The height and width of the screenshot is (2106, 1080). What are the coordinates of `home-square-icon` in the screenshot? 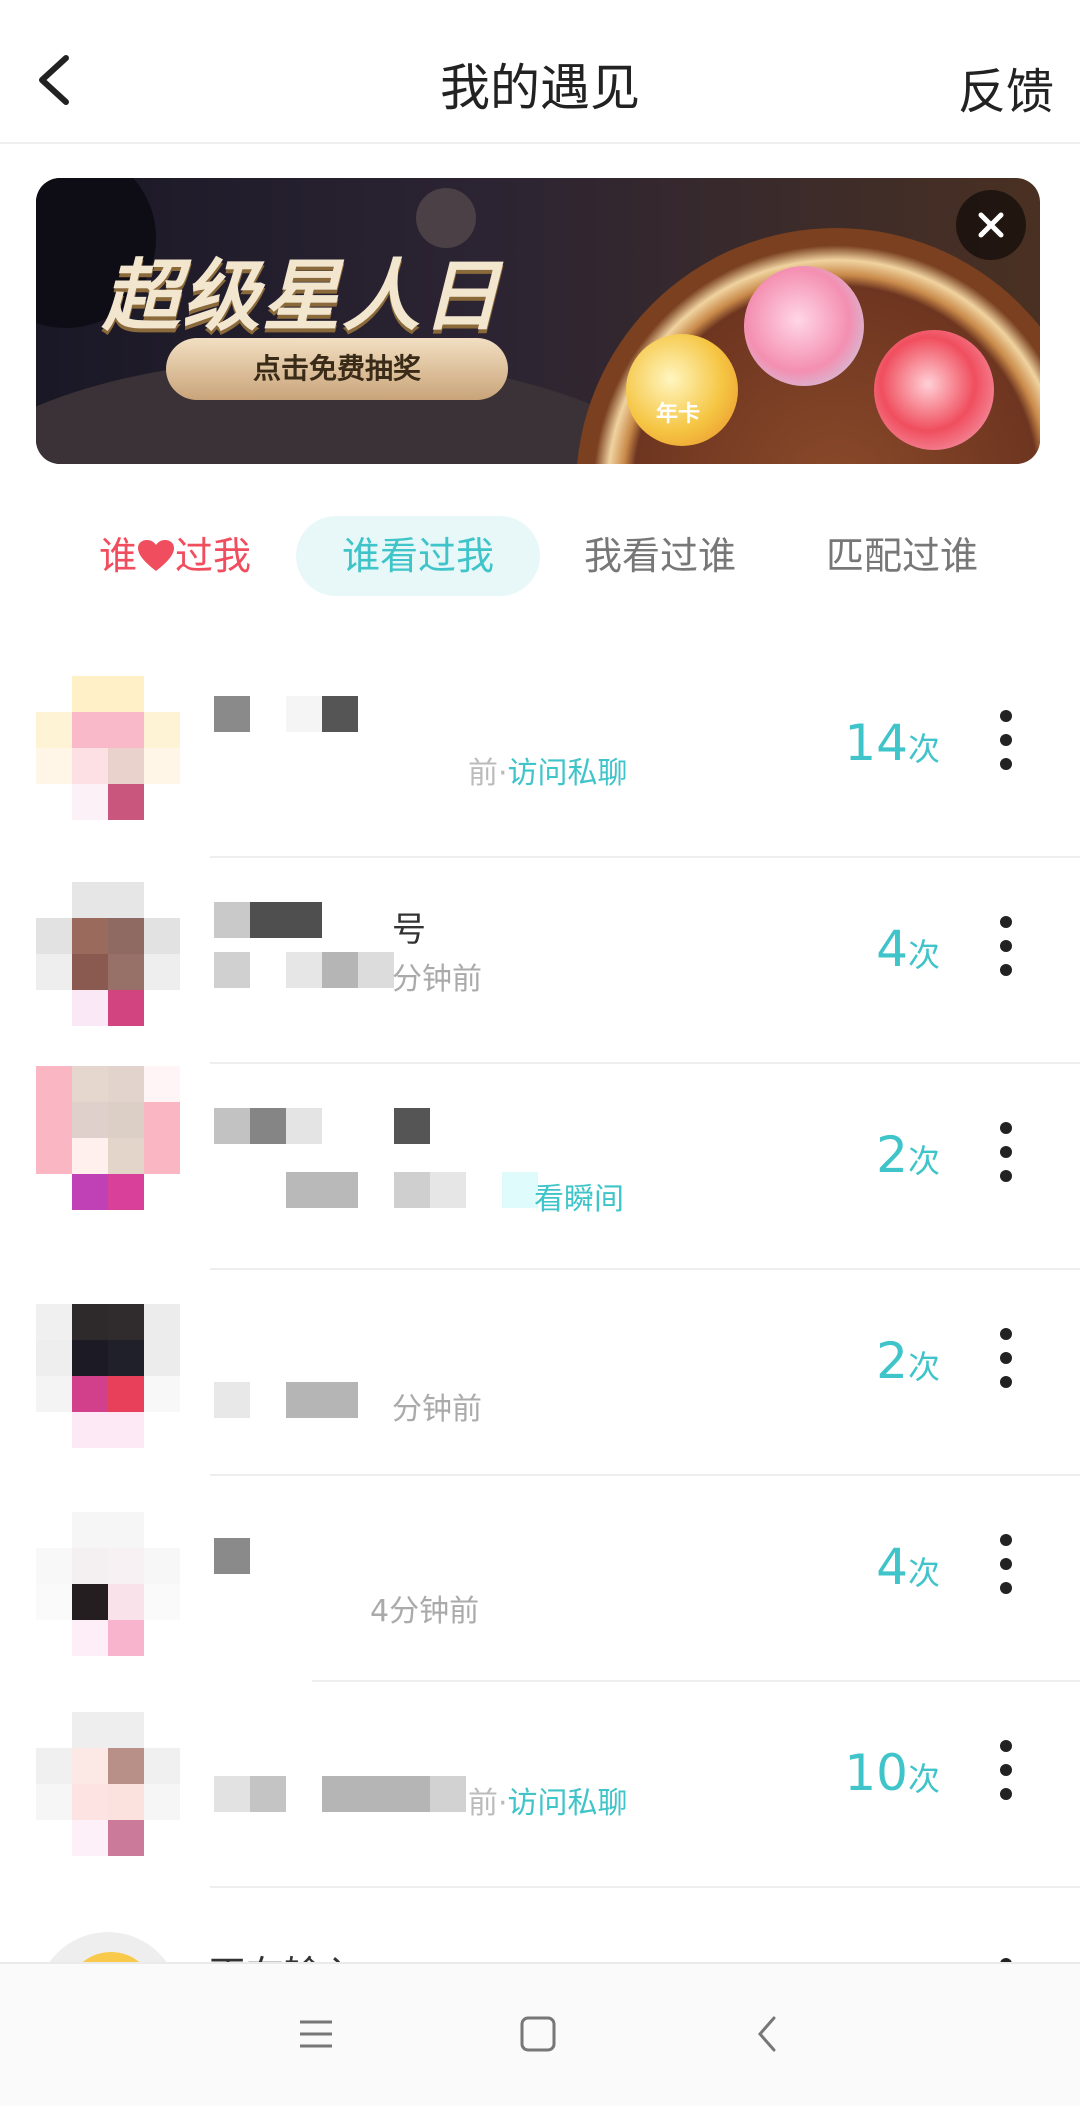 It's located at (538, 2034).